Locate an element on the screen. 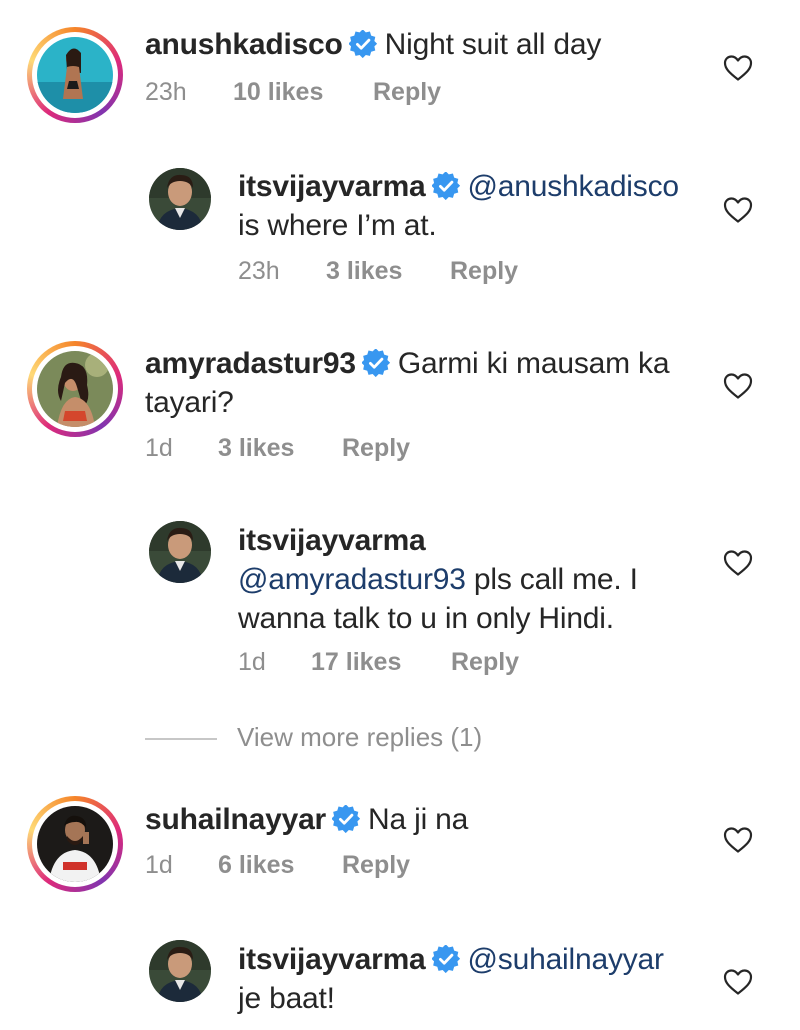 This screenshot has height=1030, width=800. comment-text-line2: tayari? is located at coordinates (189, 402).